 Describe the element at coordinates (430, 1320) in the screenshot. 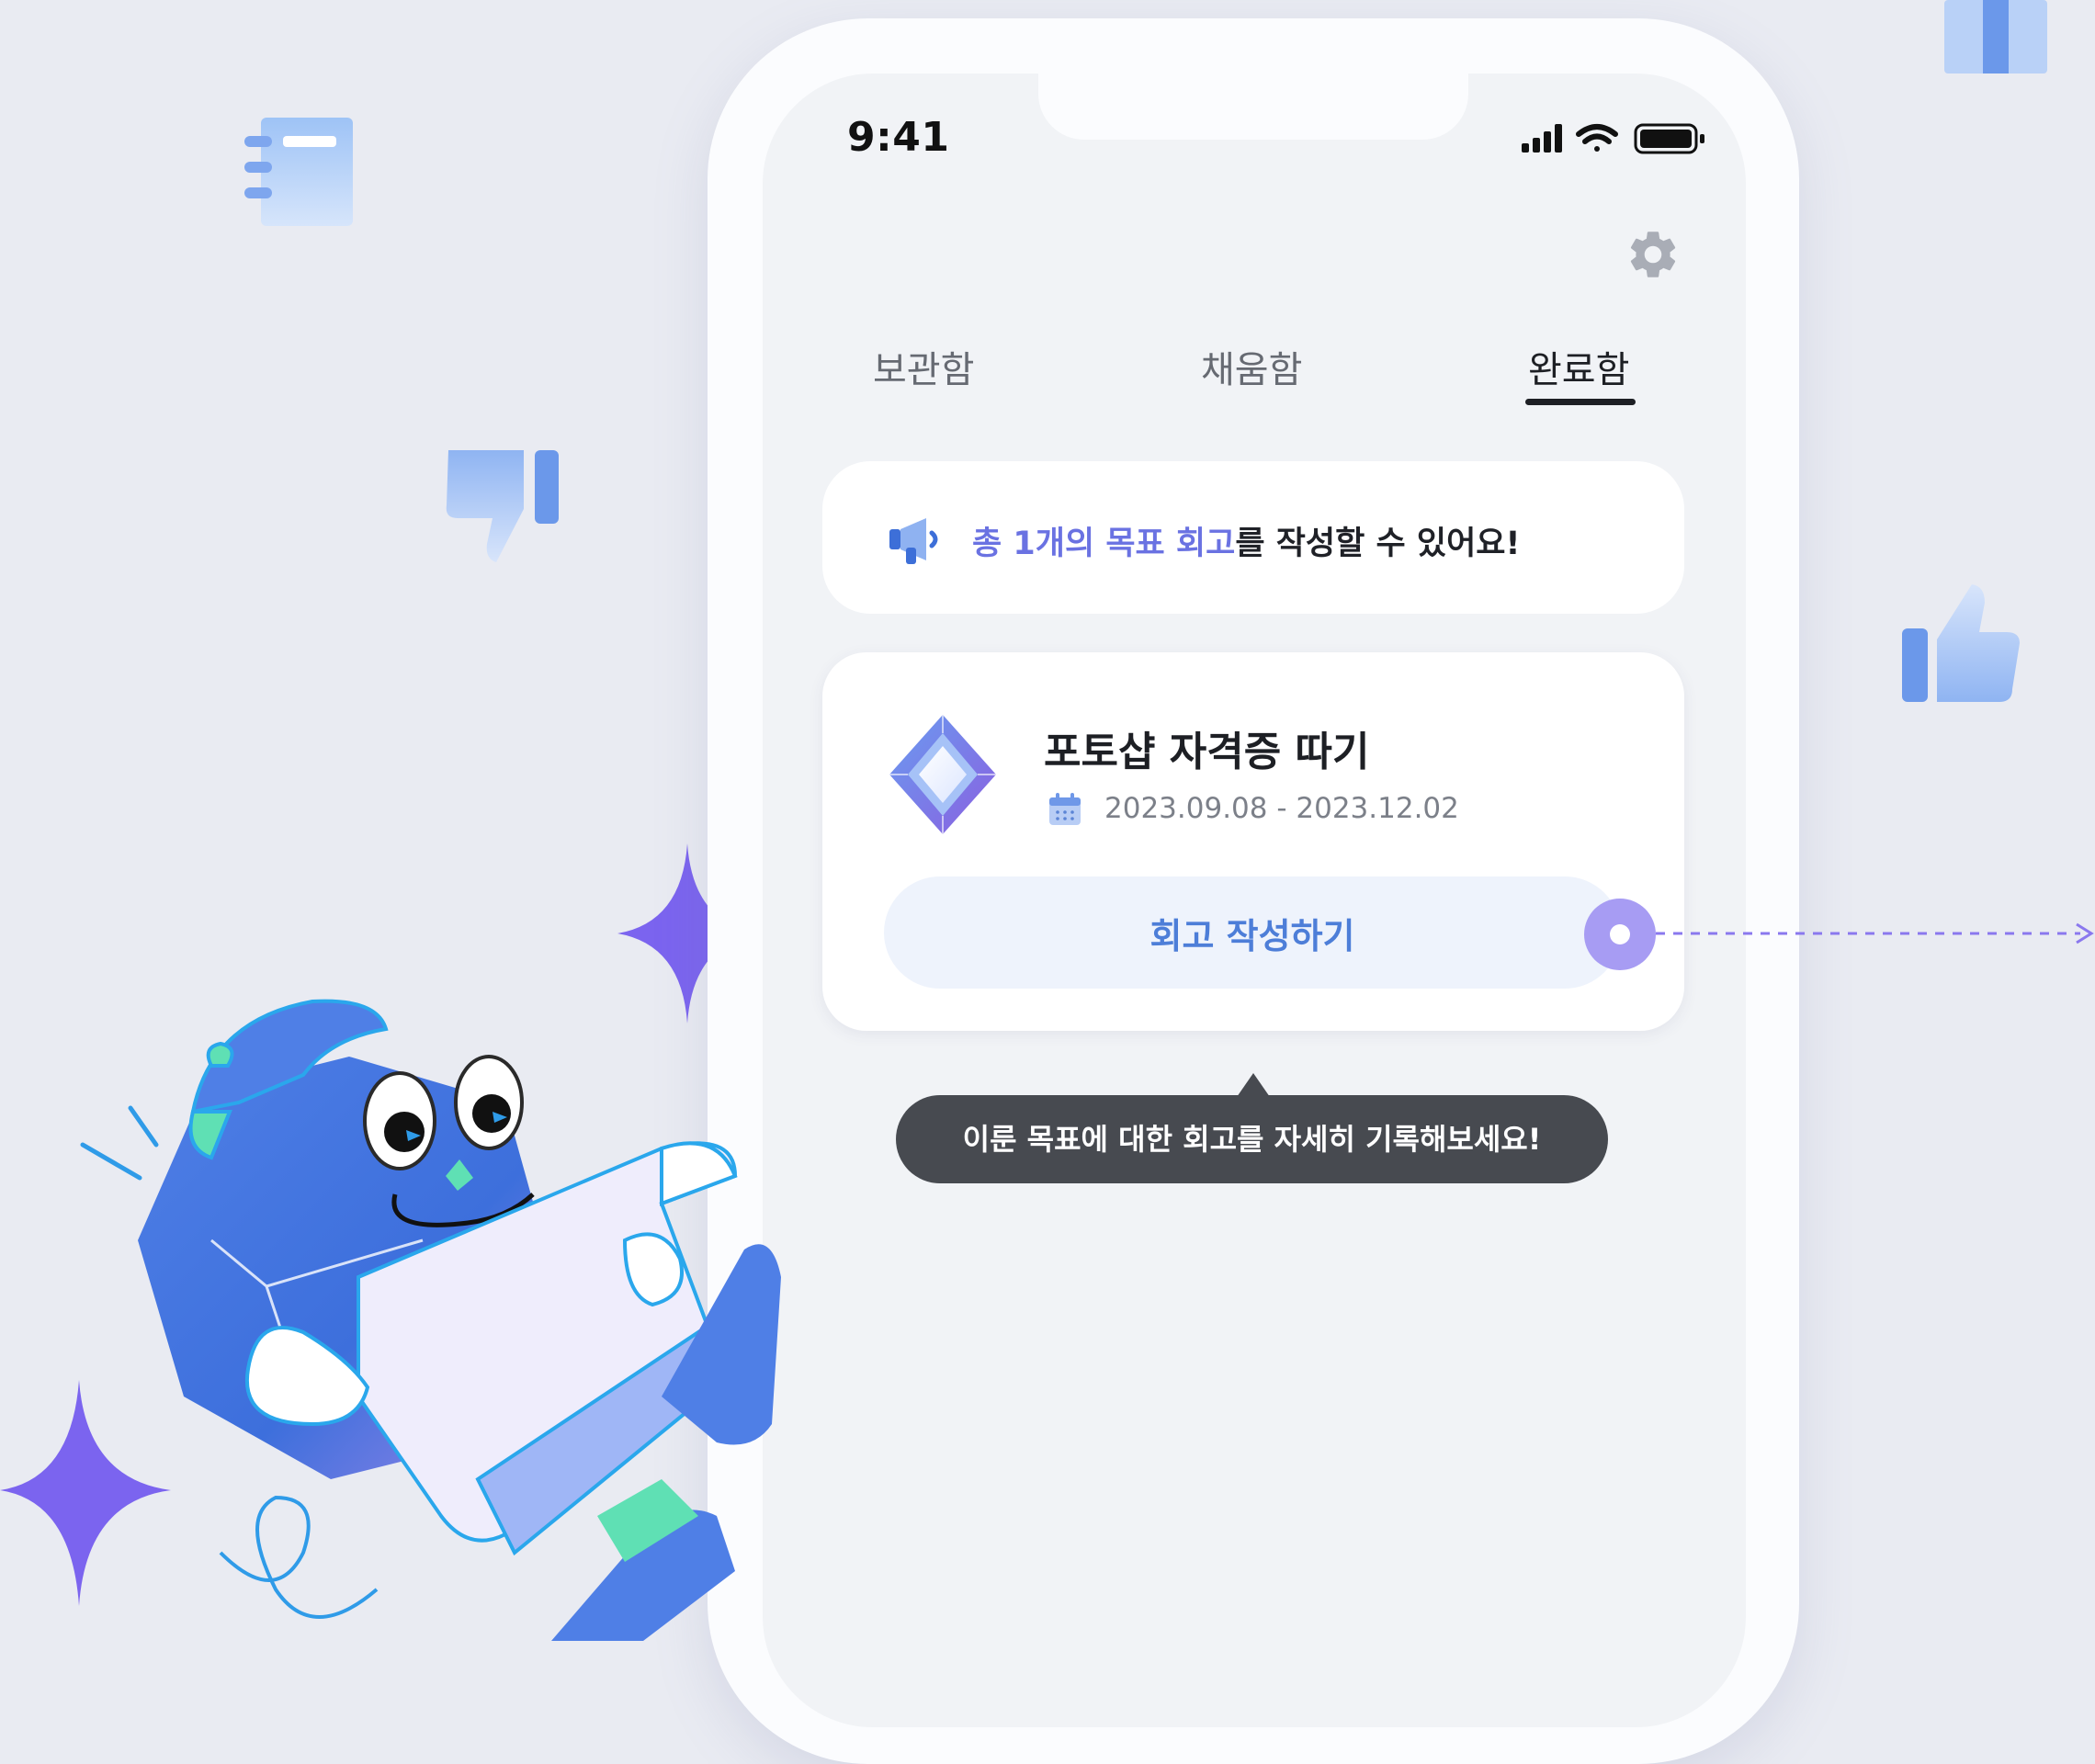

I see `mascot-illustration` at that location.